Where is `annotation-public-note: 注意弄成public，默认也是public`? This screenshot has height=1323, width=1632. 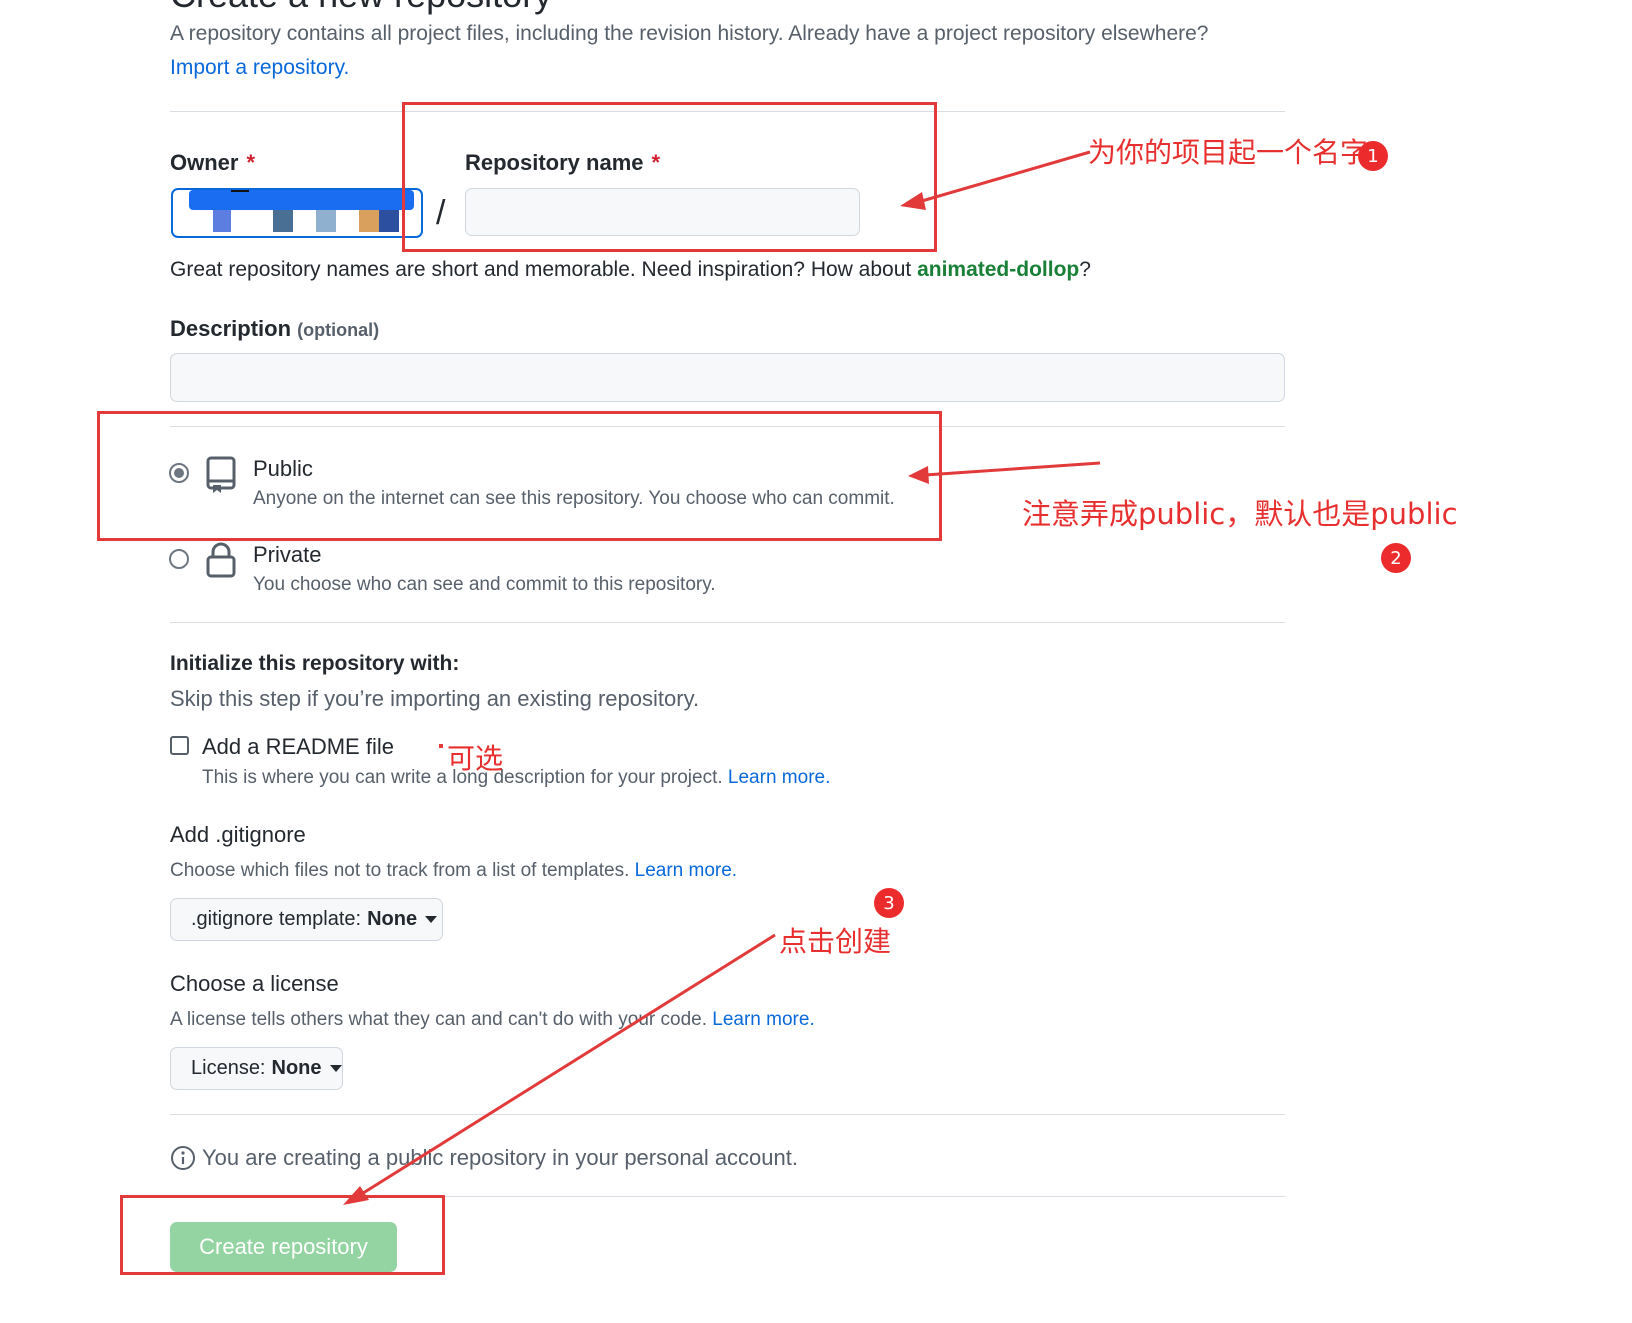
annotation-public-note: 注意弄成public，默认也是public is located at coordinates (1240, 514).